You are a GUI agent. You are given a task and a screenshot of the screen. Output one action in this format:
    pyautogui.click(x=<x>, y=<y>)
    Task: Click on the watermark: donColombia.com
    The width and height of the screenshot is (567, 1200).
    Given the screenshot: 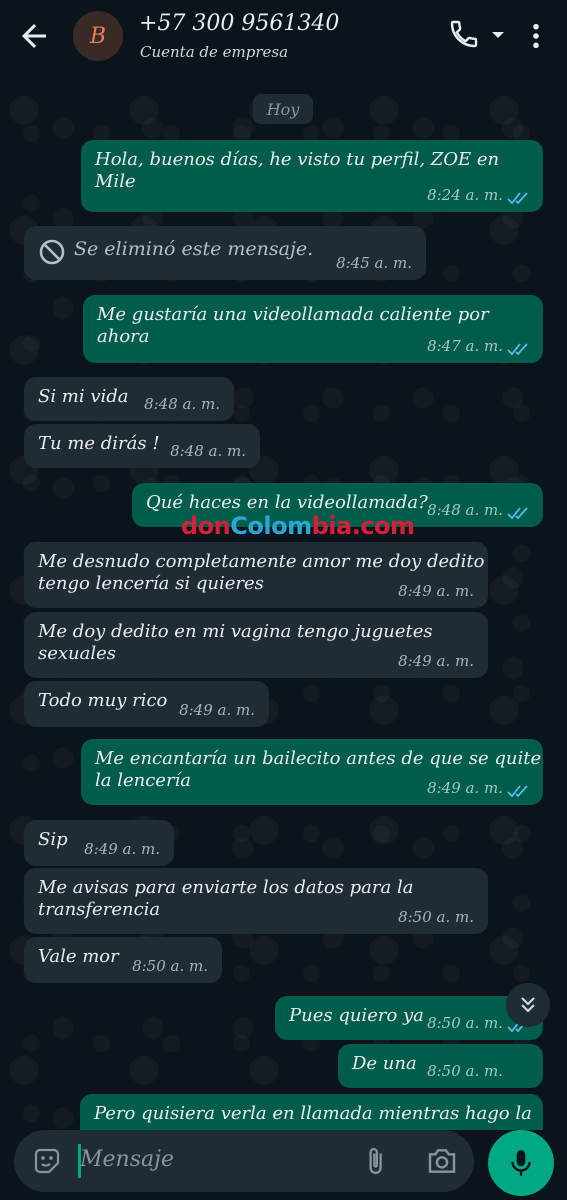 What is the action you would take?
    pyautogui.click(x=298, y=526)
    